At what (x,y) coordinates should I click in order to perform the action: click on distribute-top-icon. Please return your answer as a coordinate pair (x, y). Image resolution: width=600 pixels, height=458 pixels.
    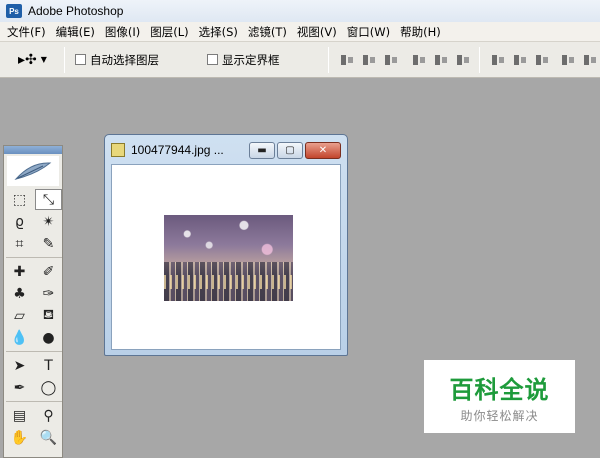
    Looking at the image, I should click on (498, 60).